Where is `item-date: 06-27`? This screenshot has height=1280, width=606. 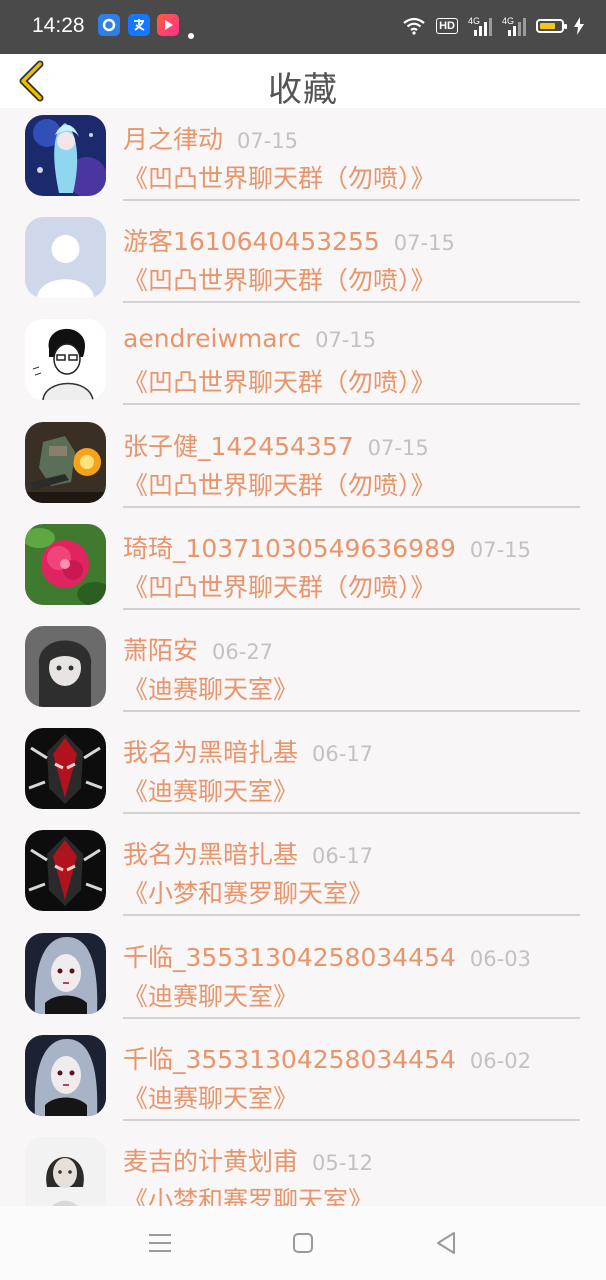 item-date: 06-27 is located at coordinates (243, 651).